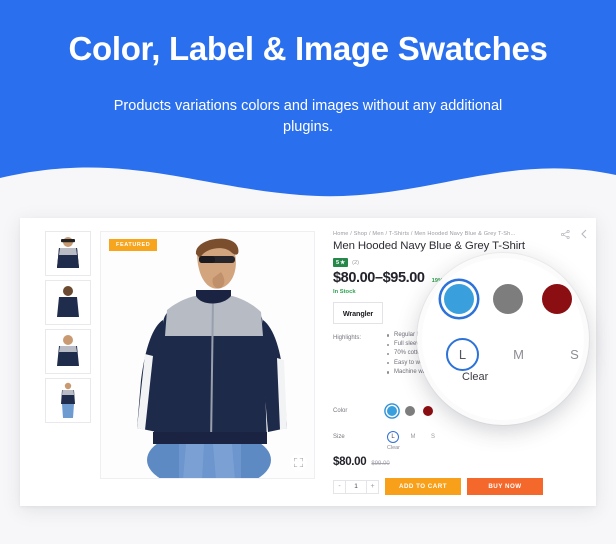  What do you see at coordinates (340, 411) in the screenshot?
I see `color-label: Color` at bounding box center [340, 411].